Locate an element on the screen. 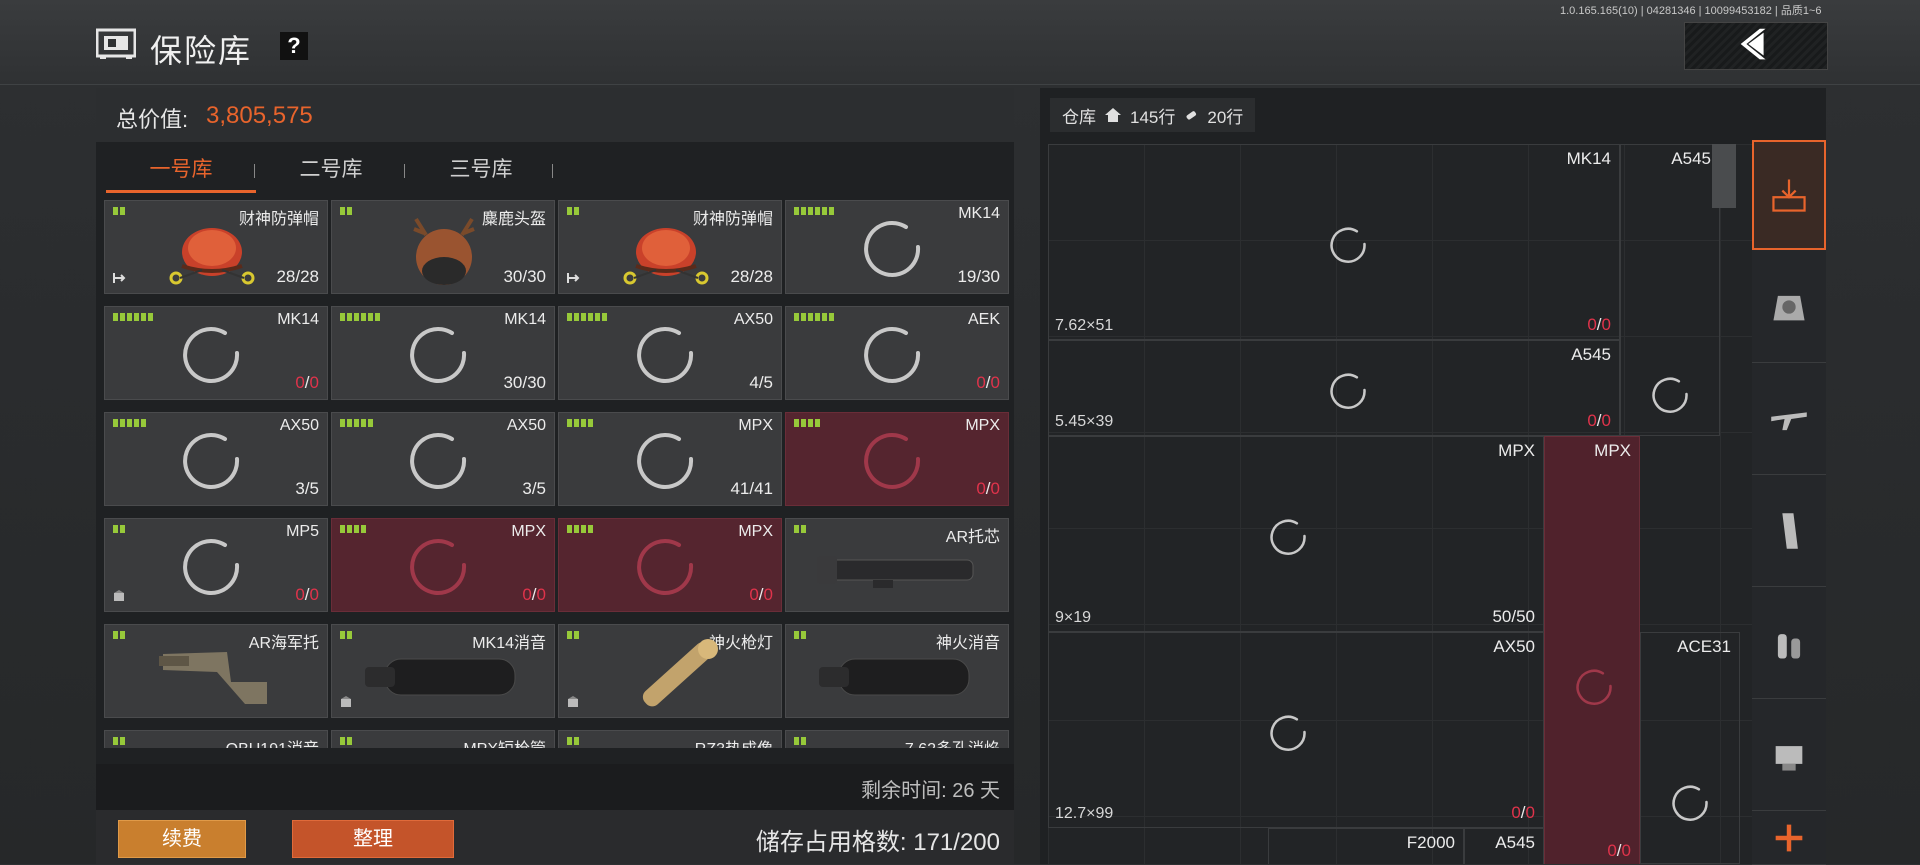 The image size is (1920, 865). count-max: 0 is located at coordinates (314, 382).